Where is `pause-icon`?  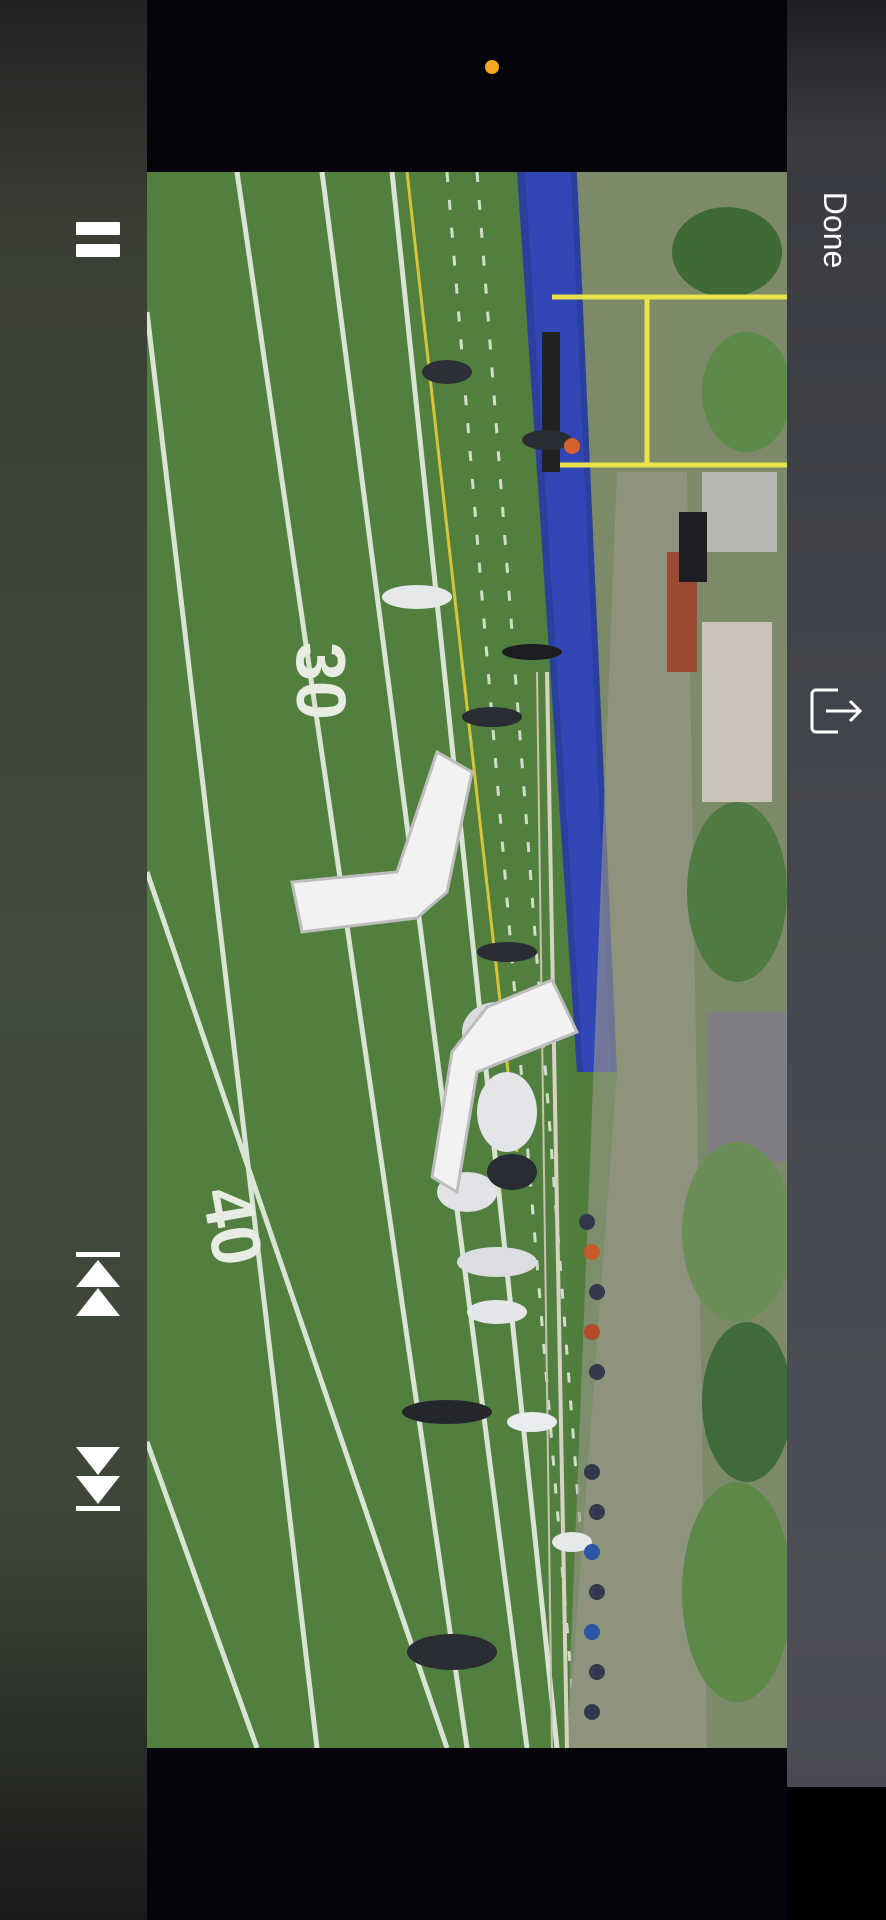
pause-icon is located at coordinates (98, 240).